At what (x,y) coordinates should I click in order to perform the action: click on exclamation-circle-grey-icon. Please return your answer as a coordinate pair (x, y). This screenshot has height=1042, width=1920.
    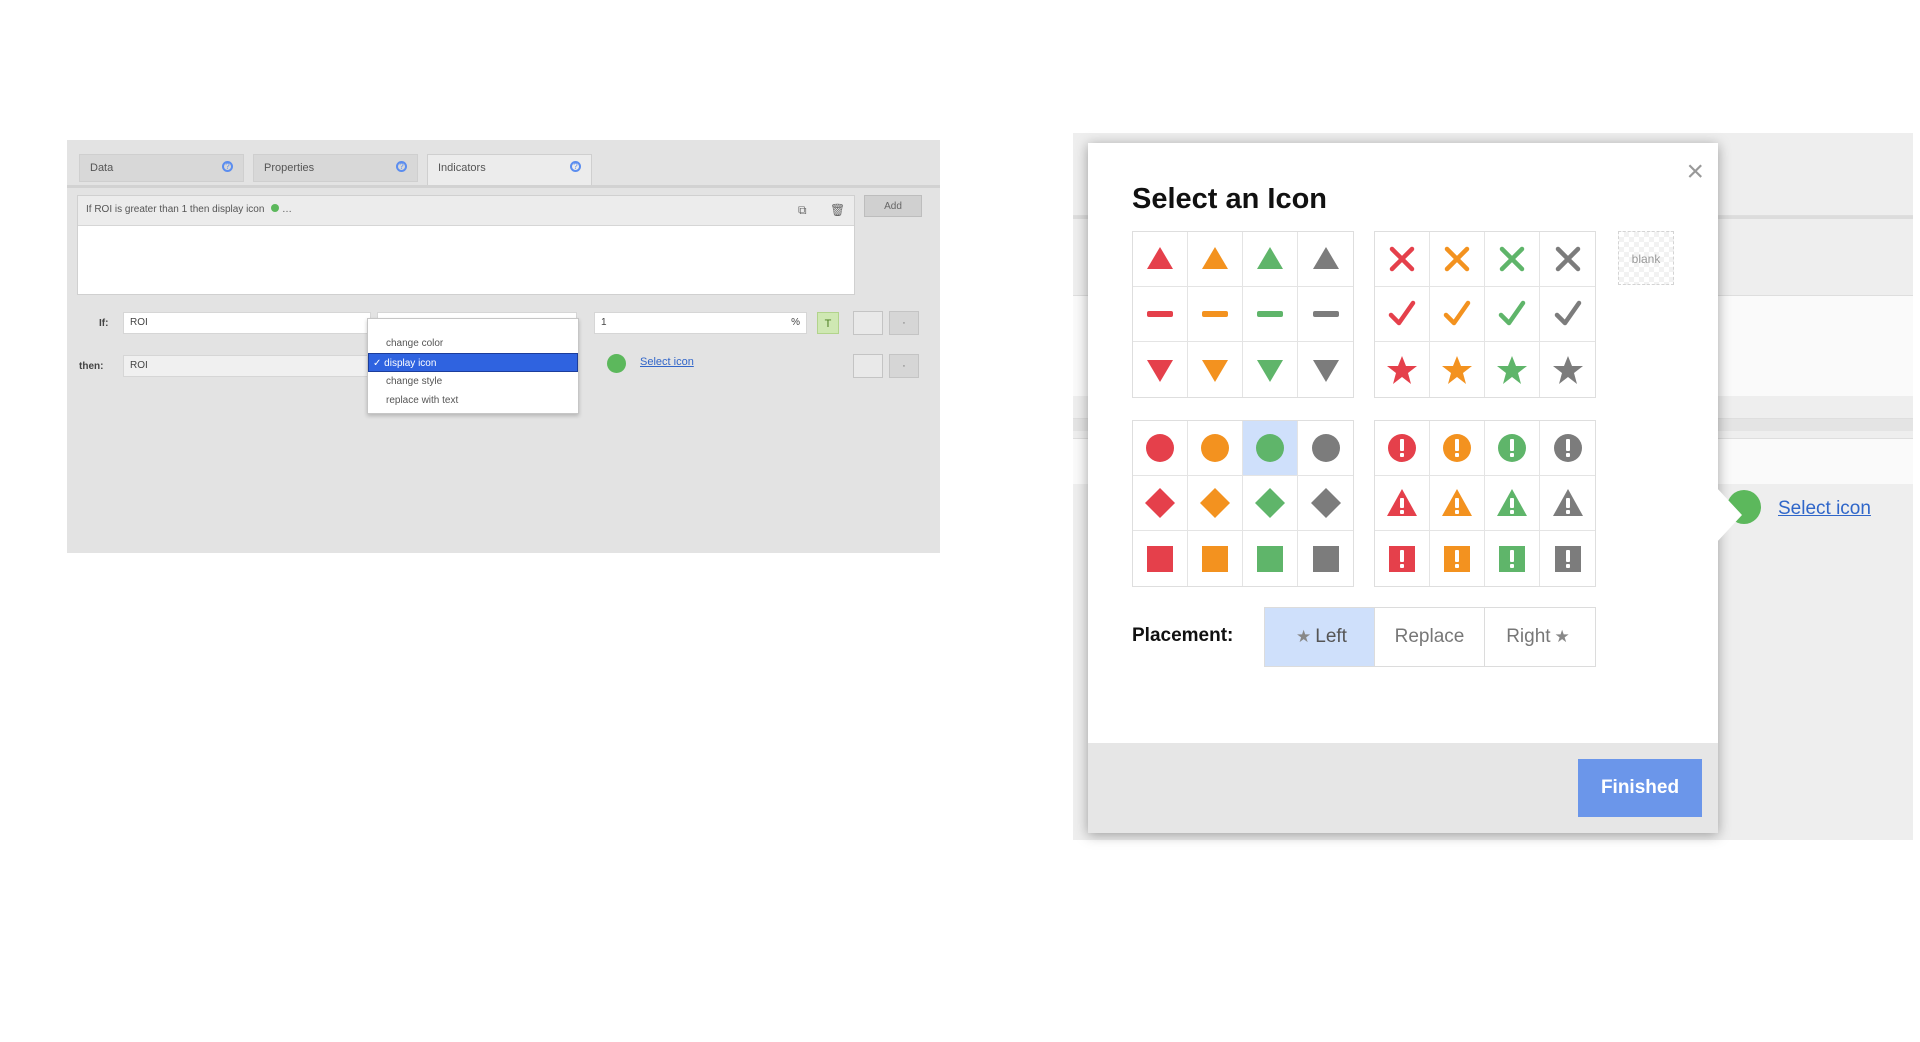
    Looking at the image, I should click on (1567, 448).